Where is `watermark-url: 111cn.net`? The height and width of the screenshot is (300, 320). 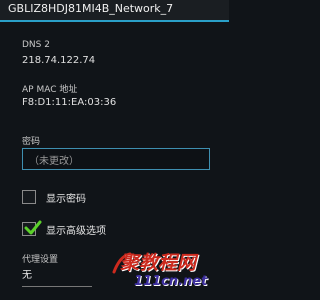
watermark-url: 111cn.net is located at coordinates (171, 281).